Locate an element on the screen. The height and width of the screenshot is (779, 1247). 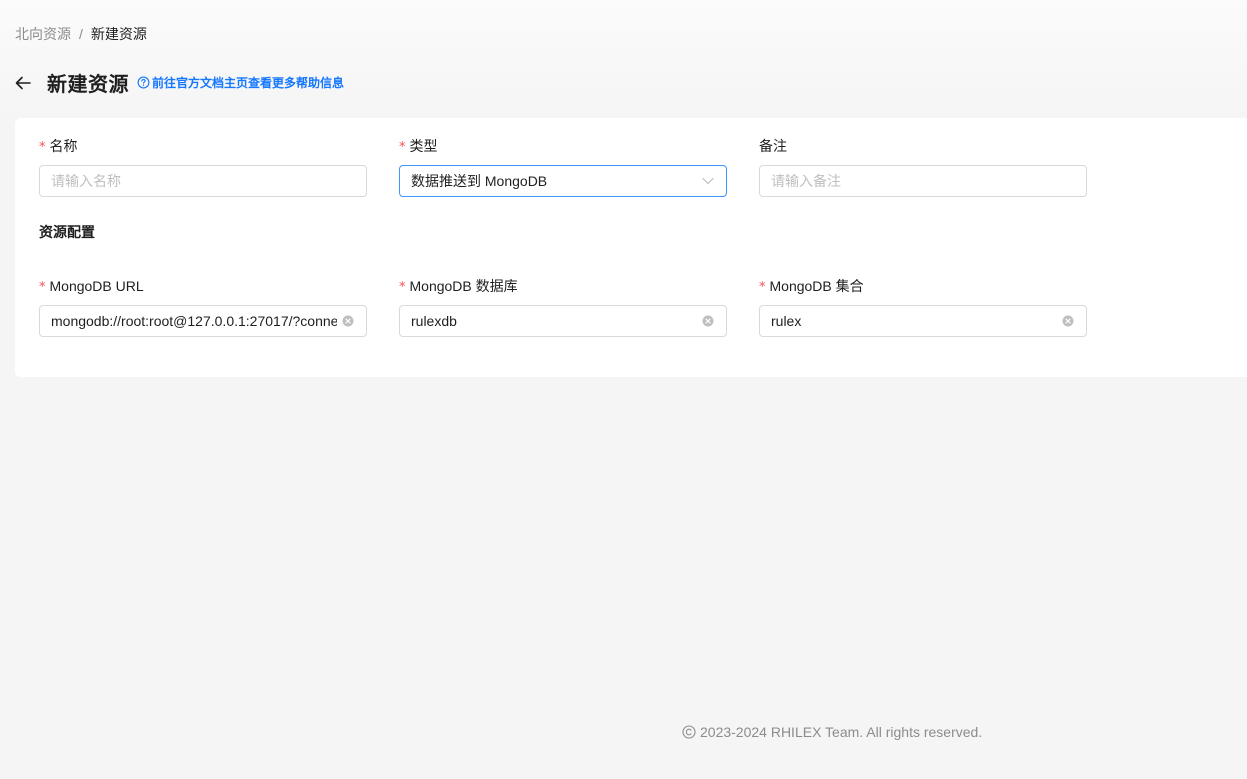
type-field: * 类型 数据推送到 MongoDB is located at coordinates (563, 166).